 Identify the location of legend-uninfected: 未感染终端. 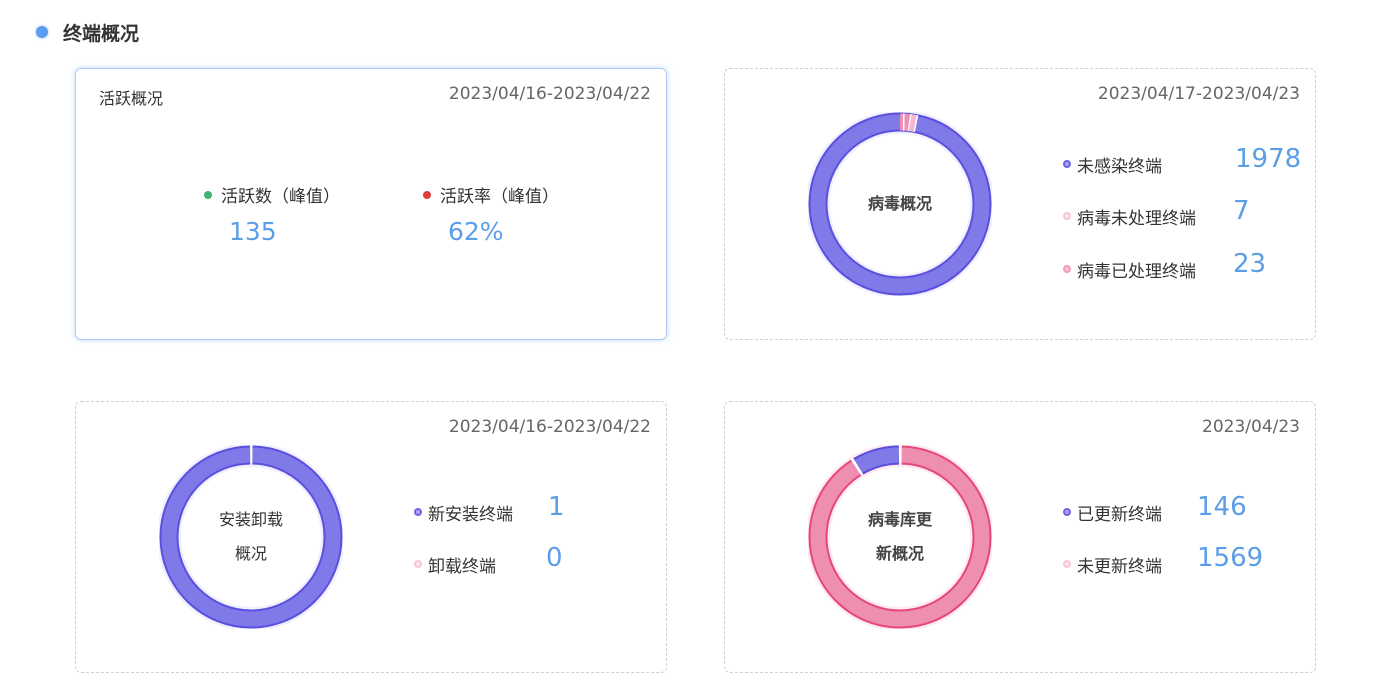
(1112, 164).